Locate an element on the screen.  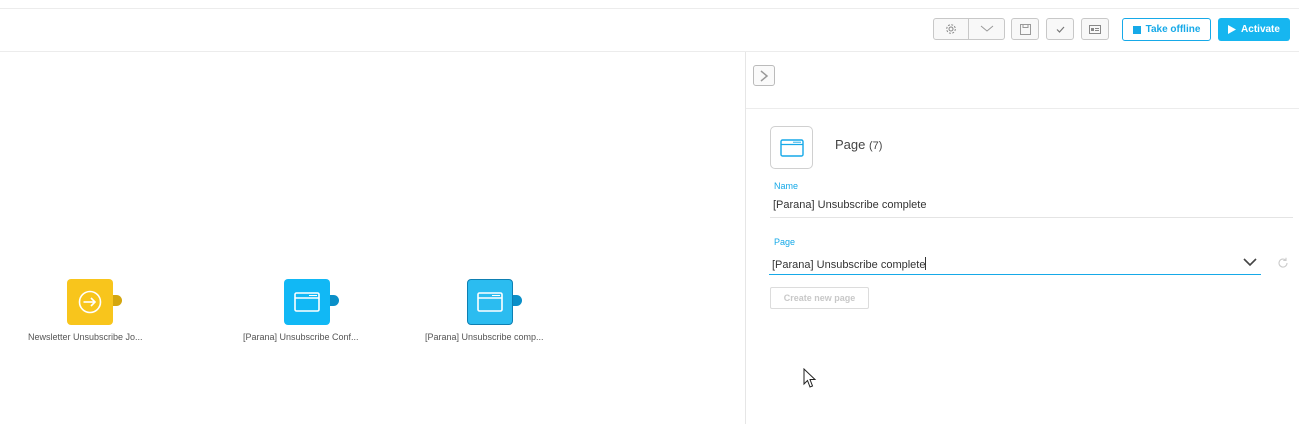
toolbar-border is located at coordinates (649, 51).